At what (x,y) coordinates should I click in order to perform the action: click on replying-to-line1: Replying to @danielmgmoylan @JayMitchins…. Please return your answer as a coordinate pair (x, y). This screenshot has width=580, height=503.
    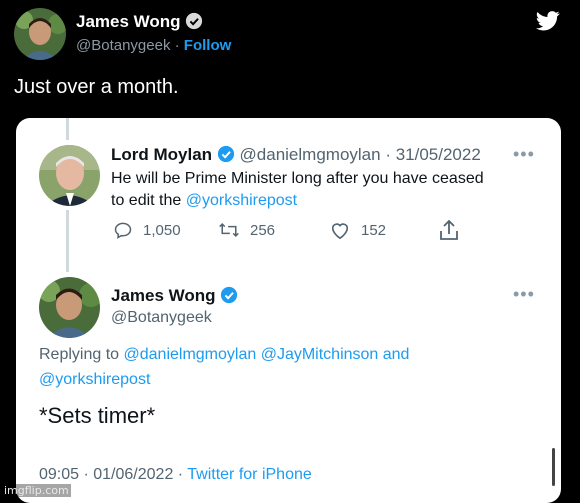
    Looking at the image, I should click on (224, 355).